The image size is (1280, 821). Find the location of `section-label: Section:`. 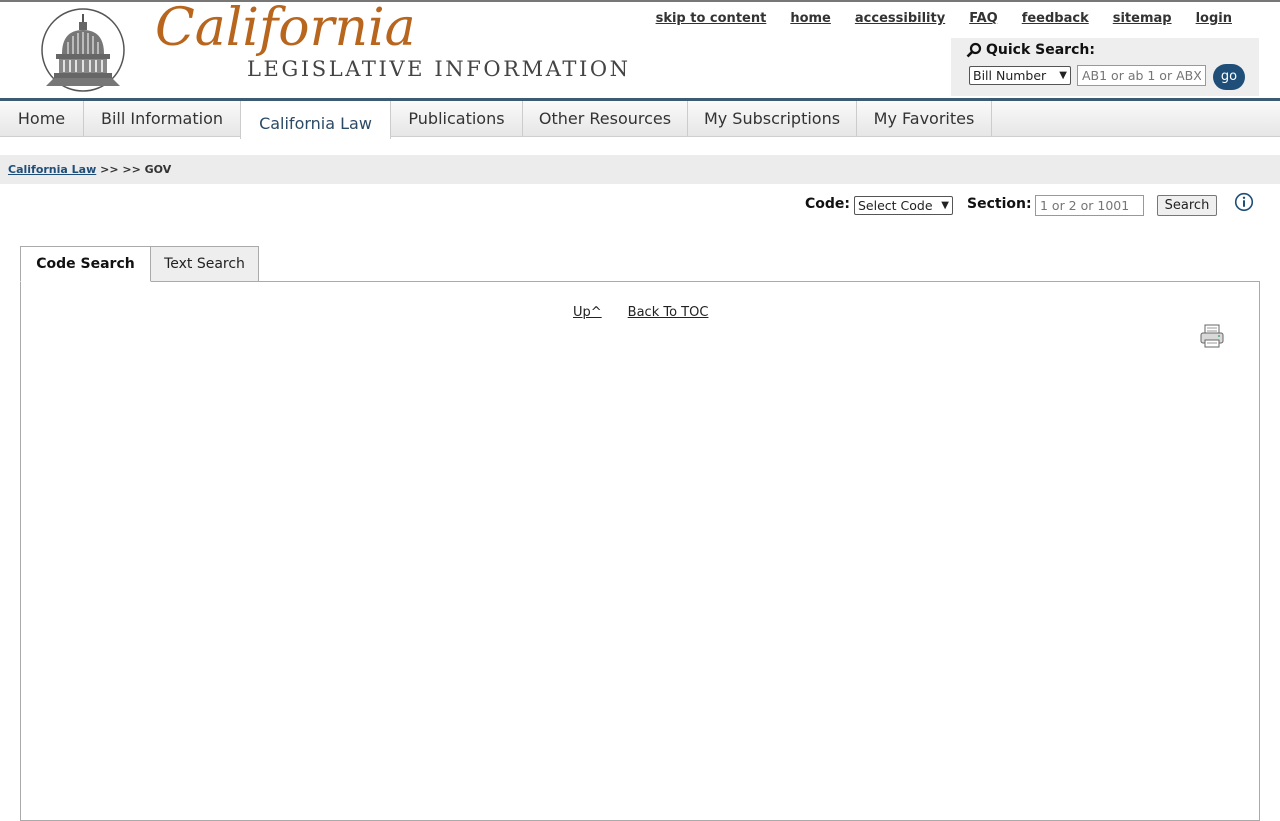

section-label: Section: is located at coordinates (999, 204).